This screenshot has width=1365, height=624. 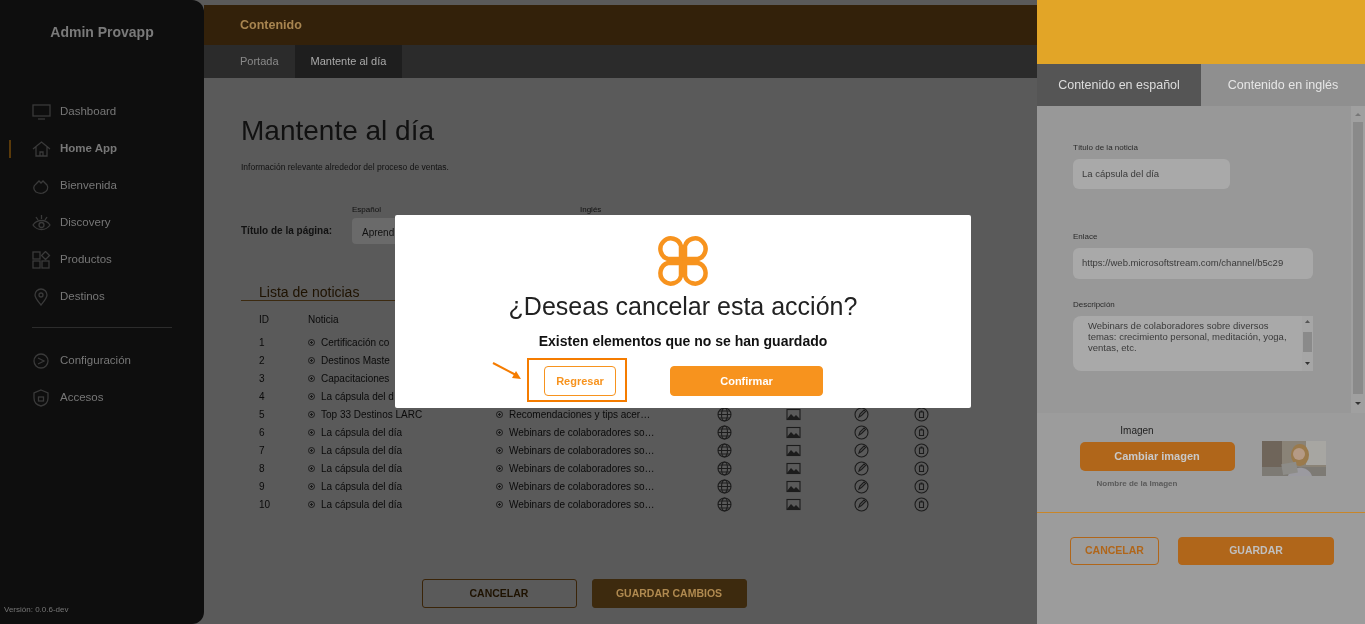 What do you see at coordinates (262, 360) in the screenshot?
I see `table-cell-text: 2` at bounding box center [262, 360].